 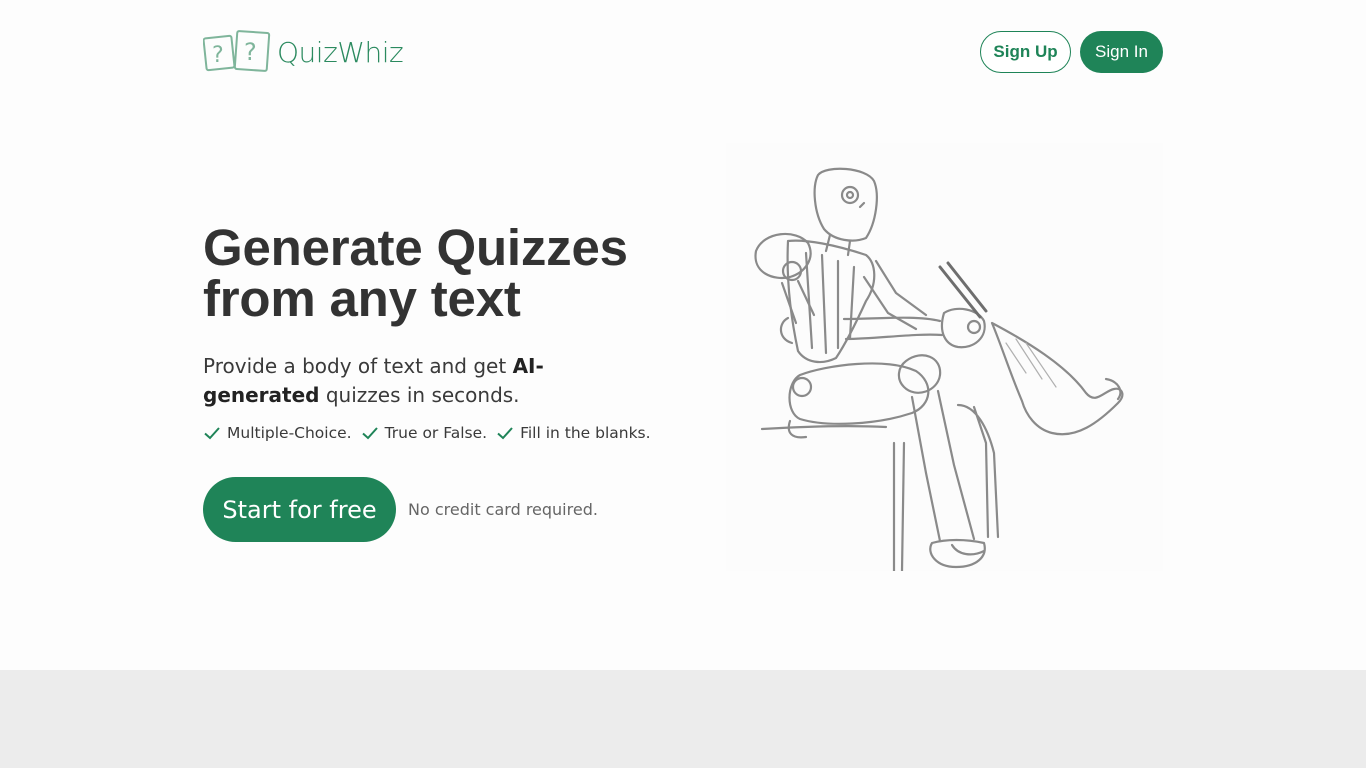 I want to click on hero-title-line2: from any text, so click(x=362, y=298).